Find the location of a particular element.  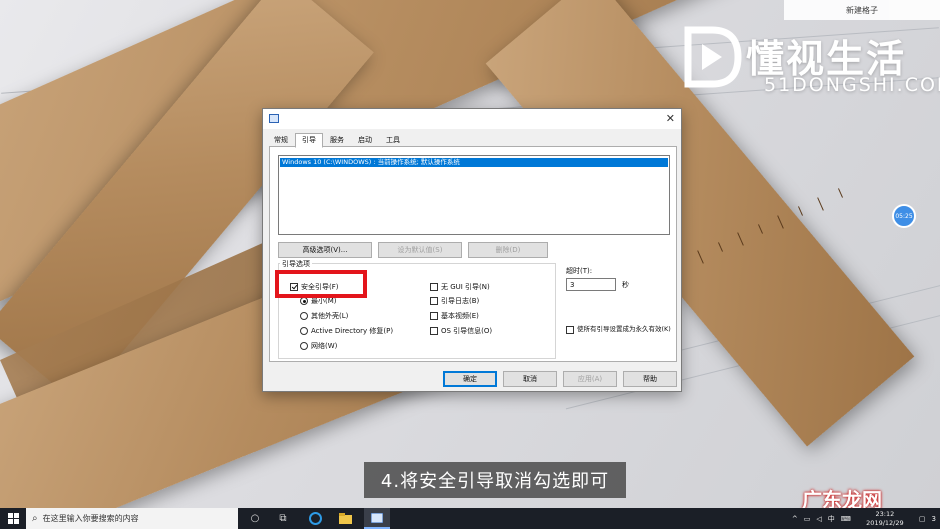

logo-sub-text: 51DONGSHI.COM is located at coordinates (852, 85).